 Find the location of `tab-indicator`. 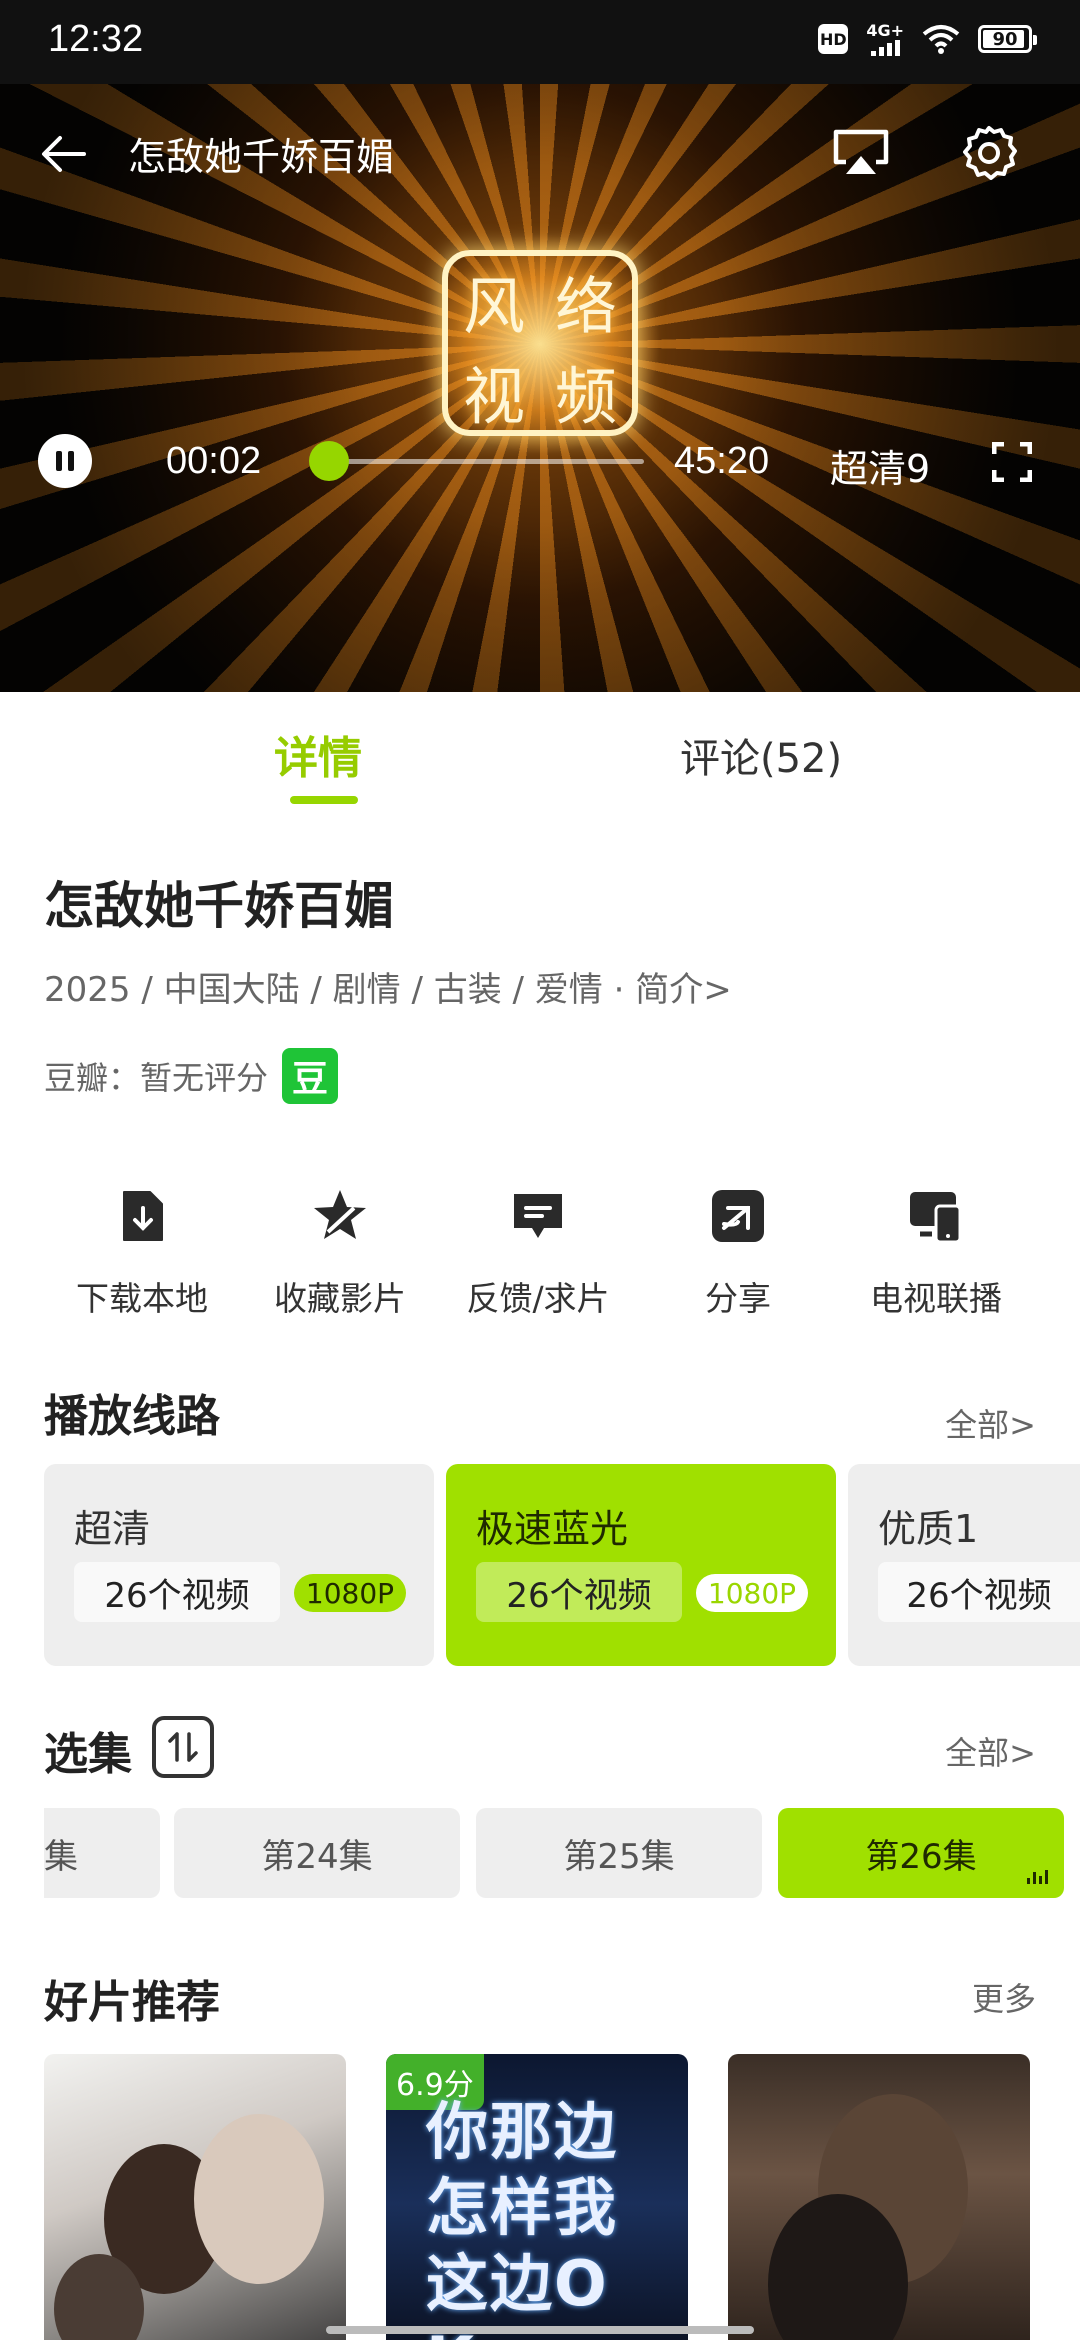

tab-indicator is located at coordinates (324, 800).